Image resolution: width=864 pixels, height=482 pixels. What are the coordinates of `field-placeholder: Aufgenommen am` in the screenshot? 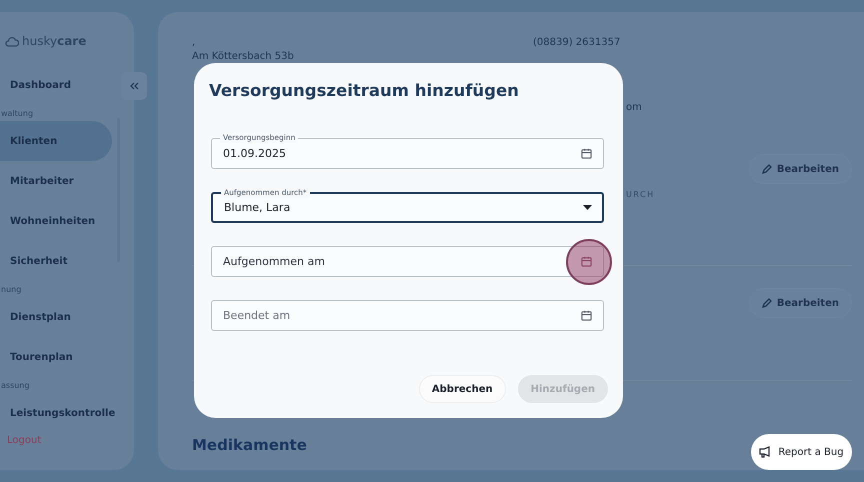 It's located at (274, 261).